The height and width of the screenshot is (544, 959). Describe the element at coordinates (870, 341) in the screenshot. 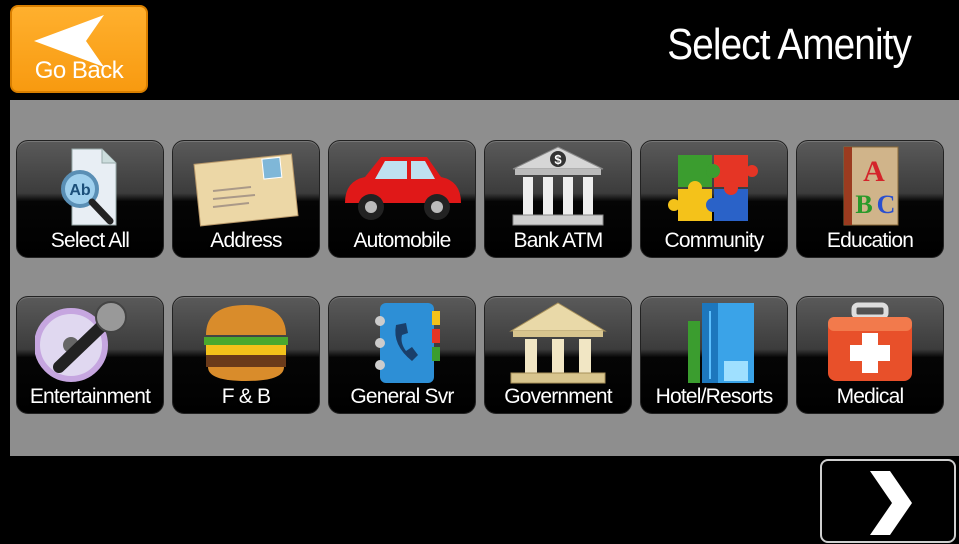

I see `medical-kit-icon` at that location.